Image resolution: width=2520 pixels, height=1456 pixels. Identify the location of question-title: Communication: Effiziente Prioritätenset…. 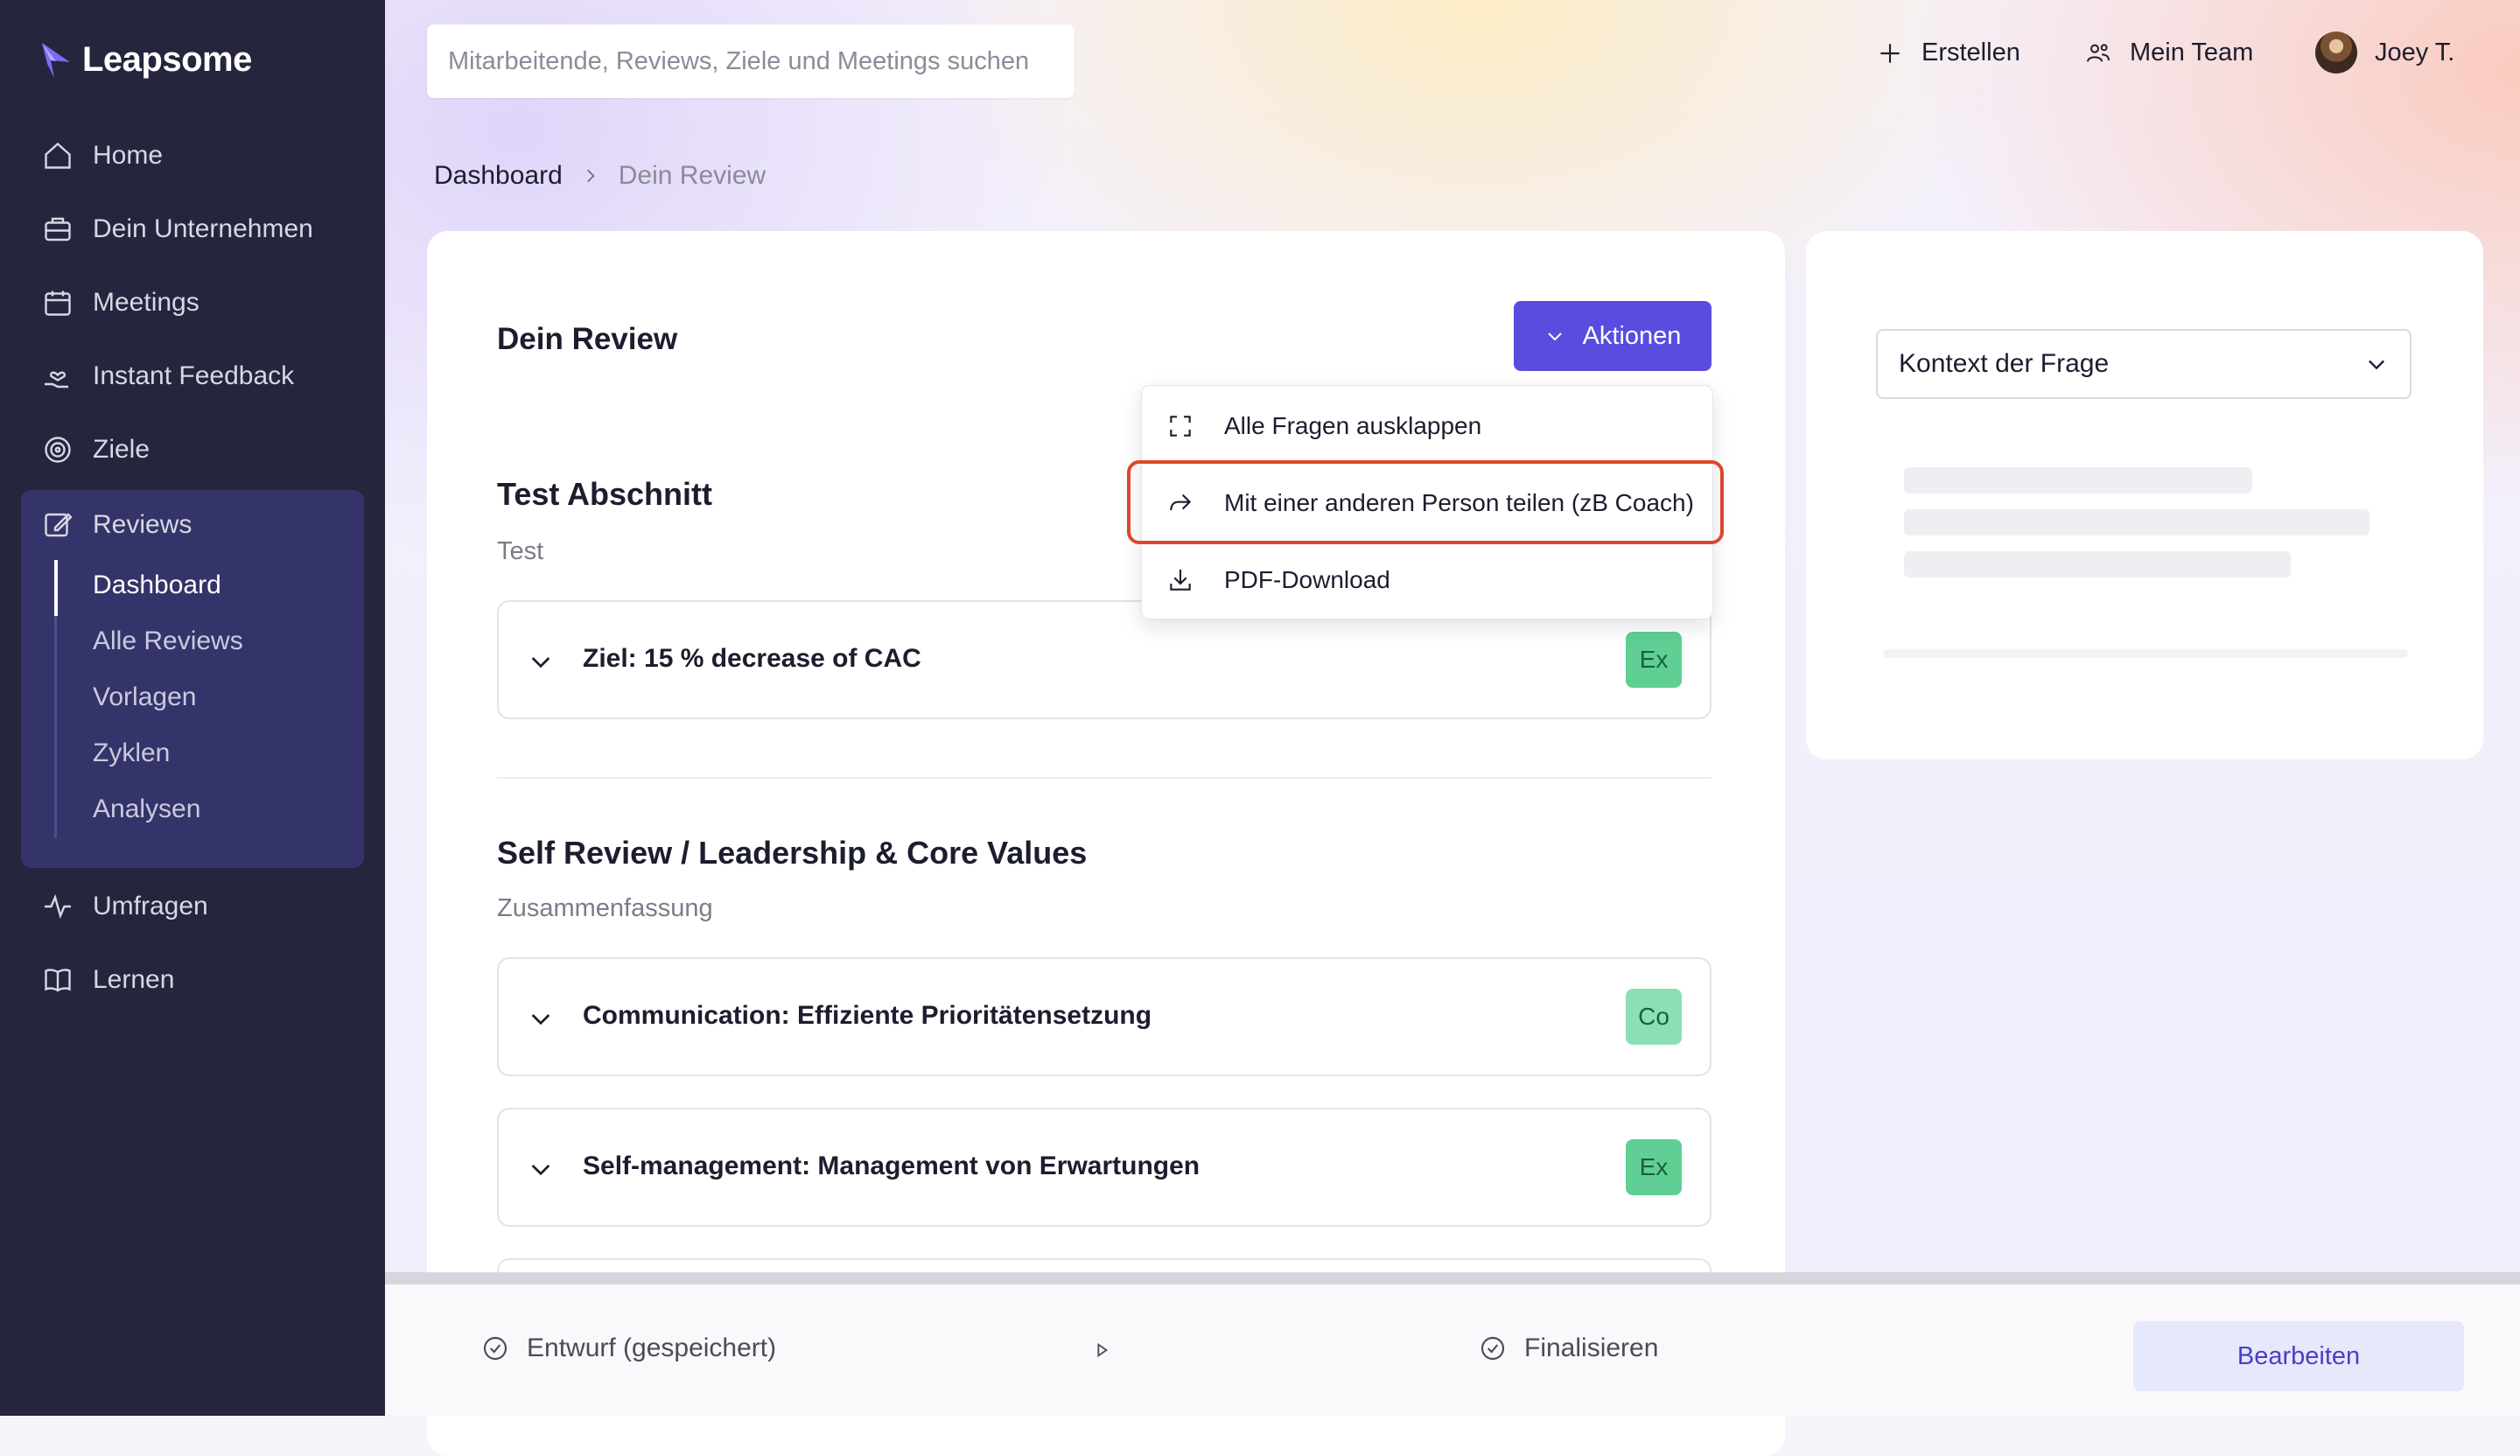
(867, 1015).